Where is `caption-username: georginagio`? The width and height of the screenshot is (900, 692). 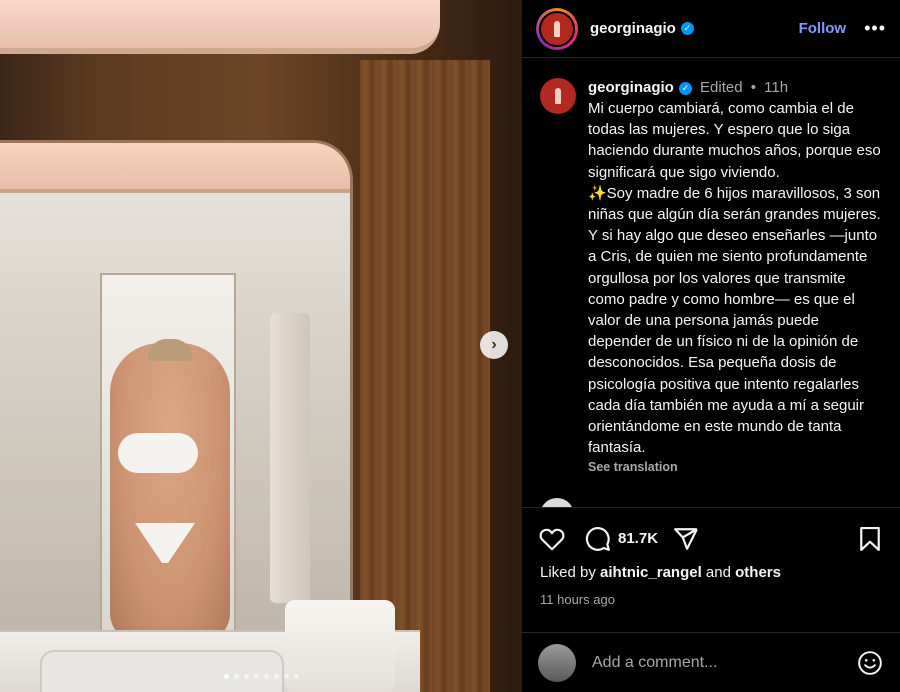
caption-username: georginagio is located at coordinates (631, 87).